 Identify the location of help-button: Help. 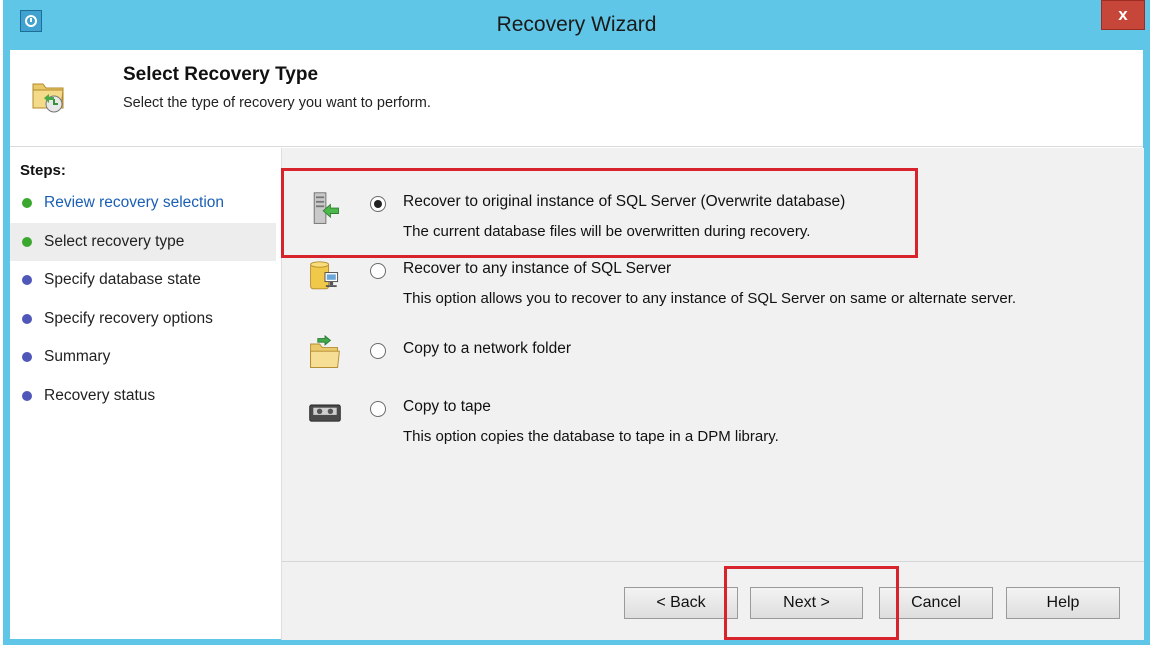
(1063, 603).